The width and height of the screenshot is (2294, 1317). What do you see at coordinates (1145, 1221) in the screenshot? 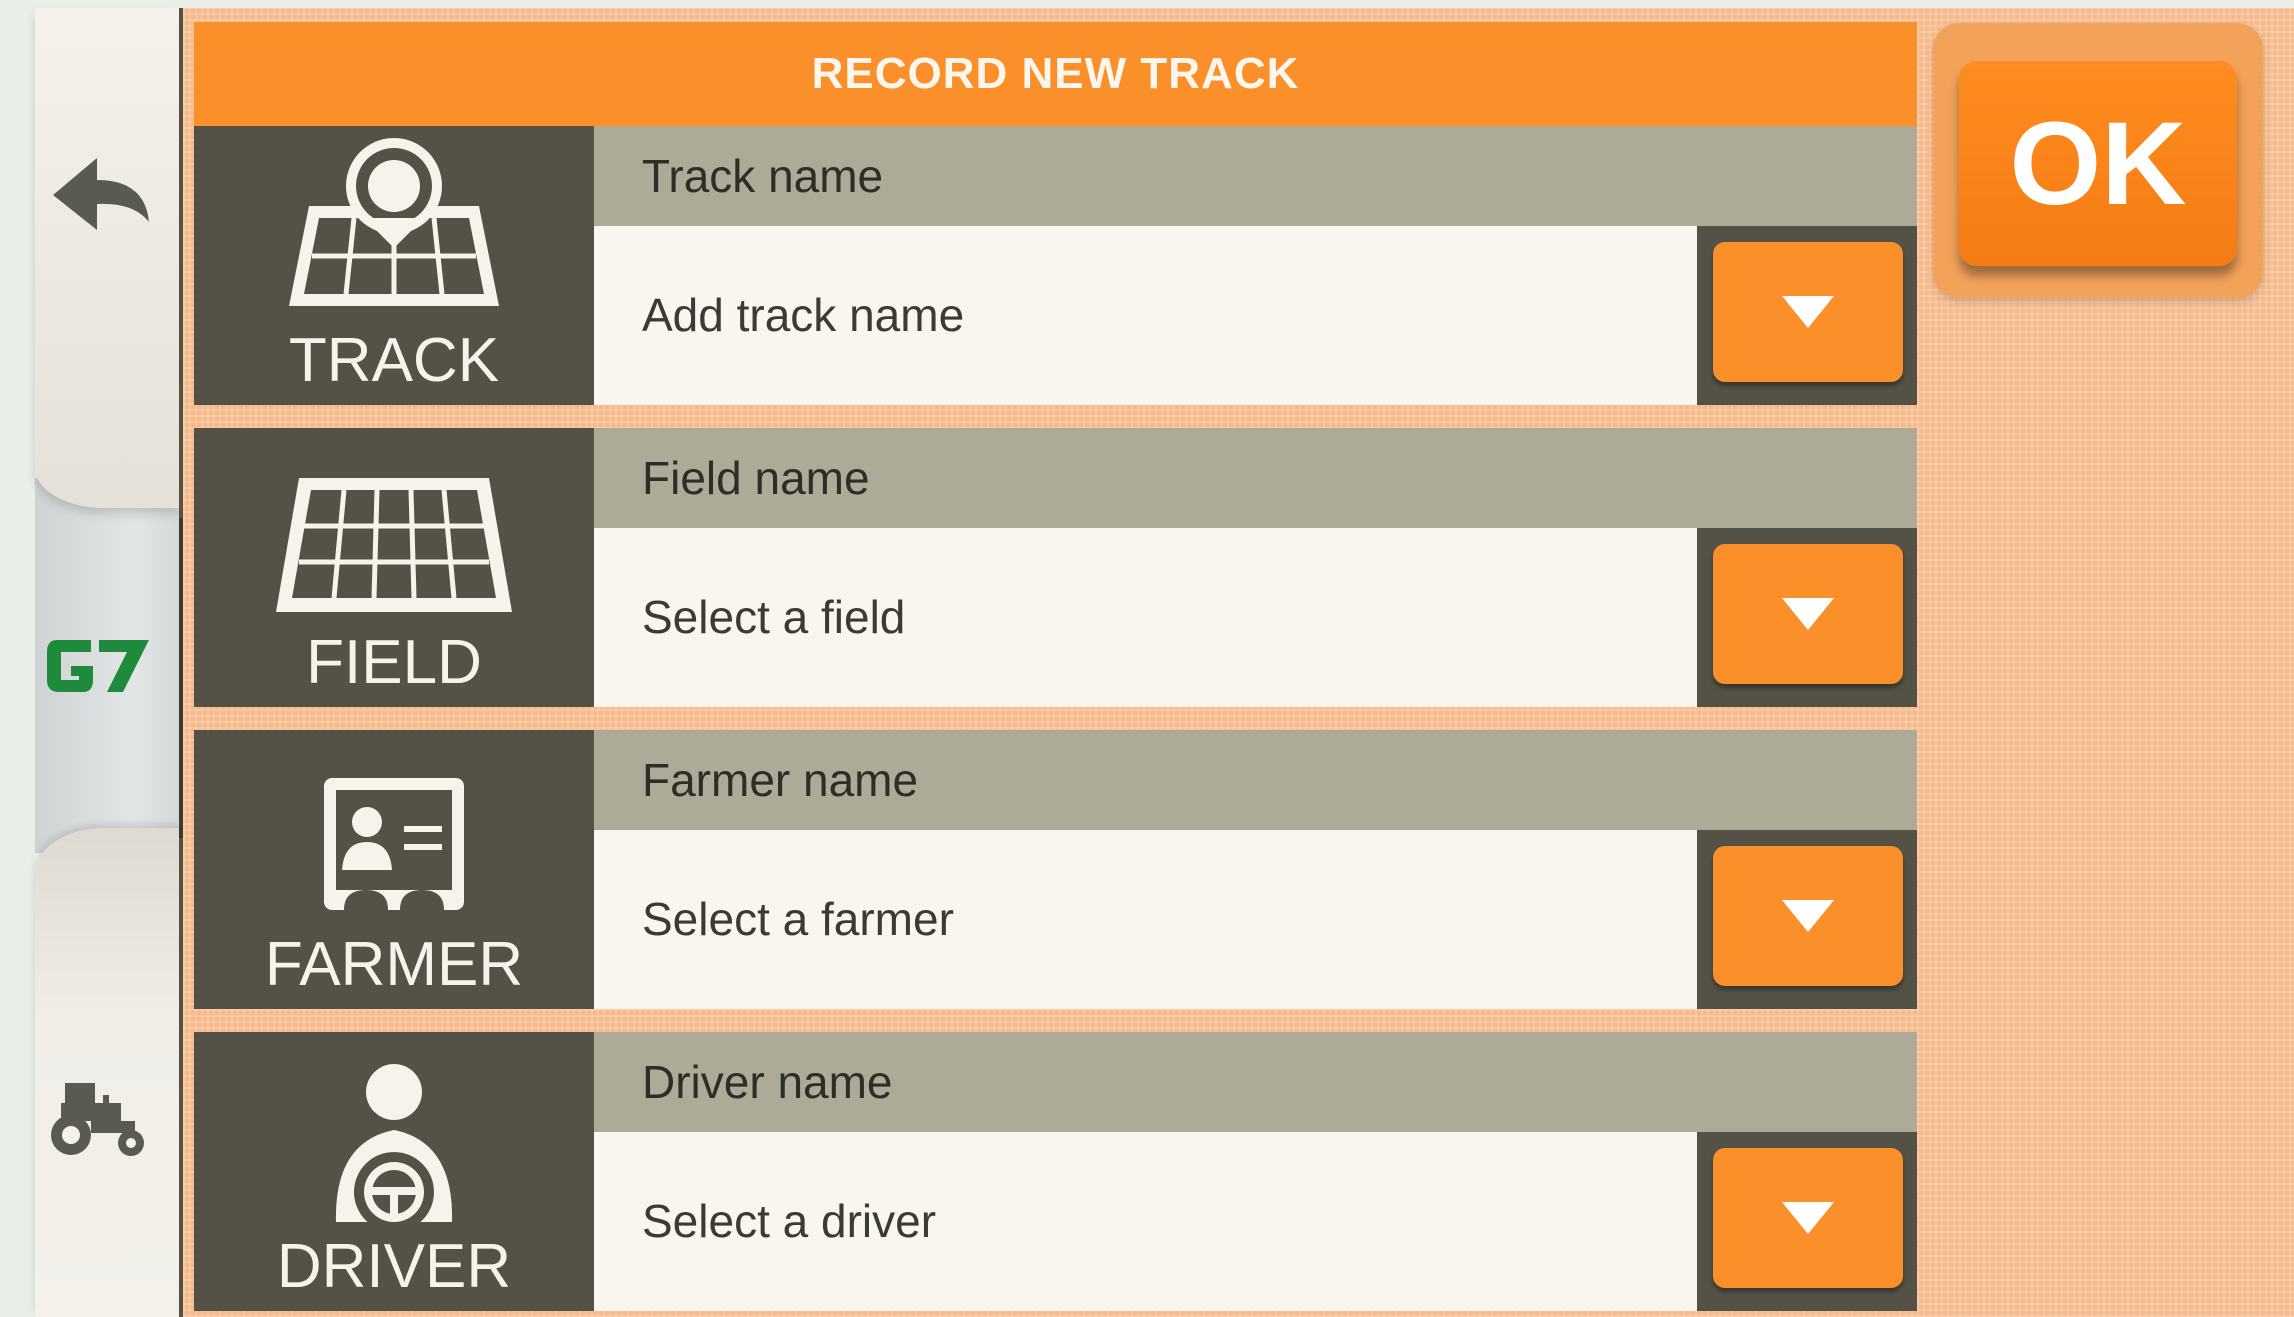
I see `driver-select: Select a driver` at bounding box center [1145, 1221].